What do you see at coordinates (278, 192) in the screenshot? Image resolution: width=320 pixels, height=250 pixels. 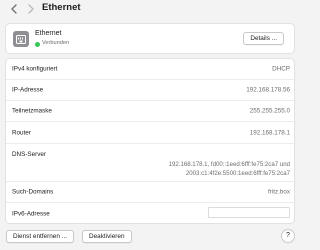 I see `row-value: fritz.box` at bounding box center [278, 192].